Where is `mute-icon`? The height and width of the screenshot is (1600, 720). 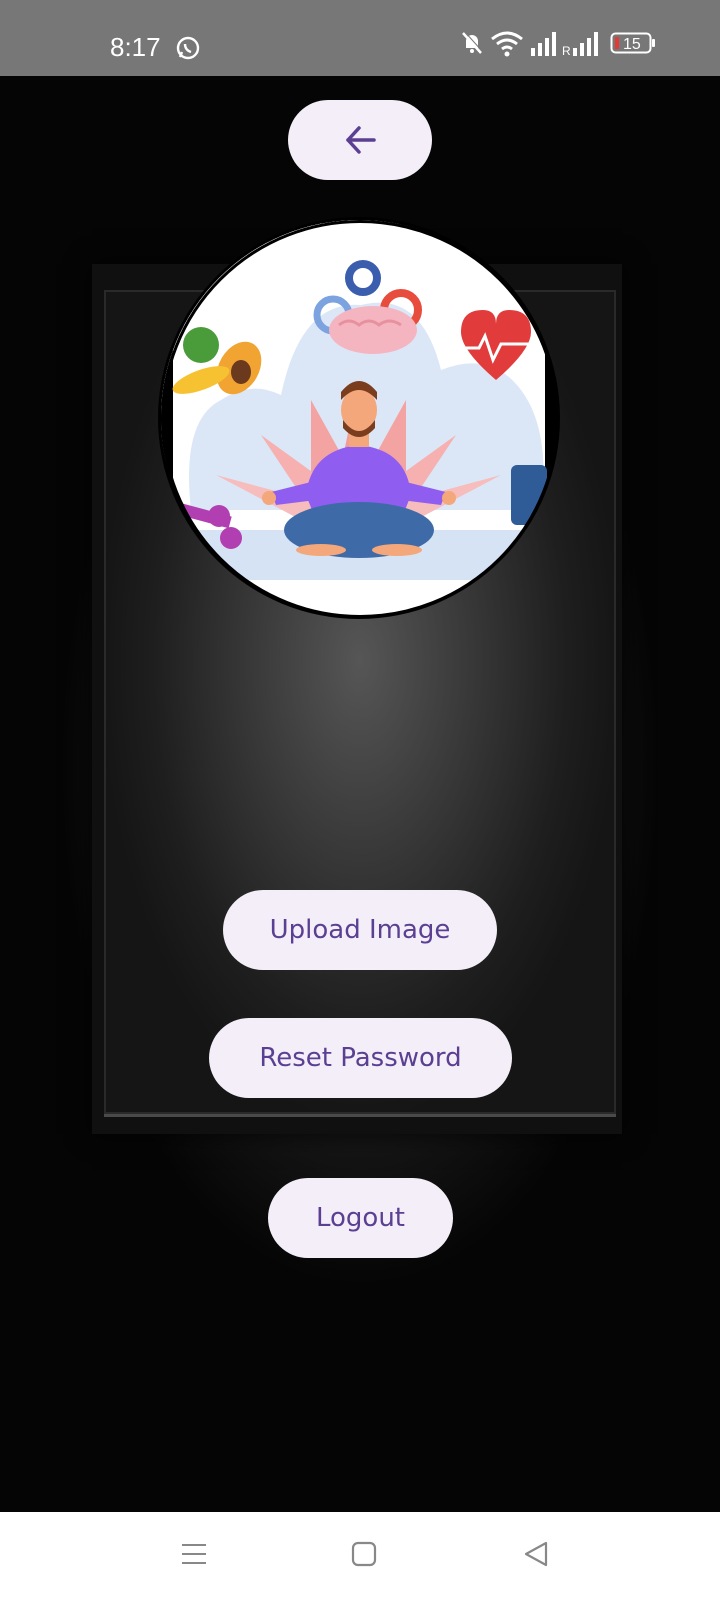 mute-icon is located at coordinates (472, 42).